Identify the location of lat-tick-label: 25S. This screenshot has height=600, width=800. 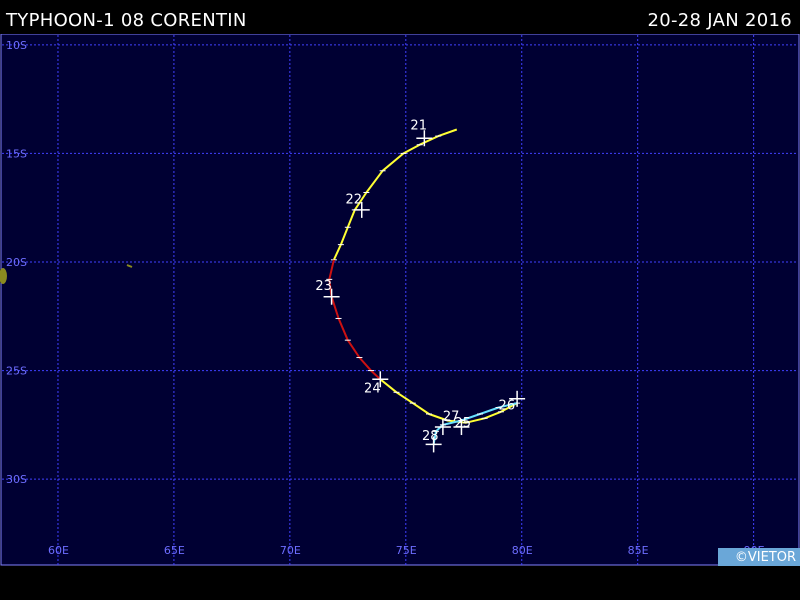
(16, 371).